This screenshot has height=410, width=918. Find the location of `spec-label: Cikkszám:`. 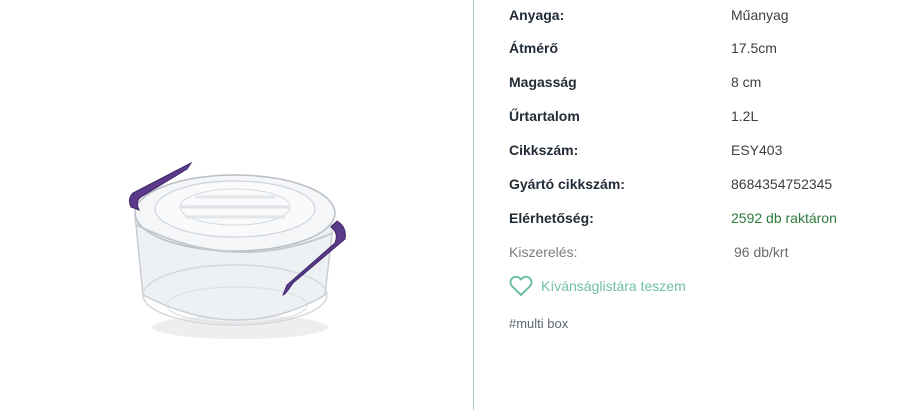

spec-label: Cikkszám: is located at coordinates (544, 150).